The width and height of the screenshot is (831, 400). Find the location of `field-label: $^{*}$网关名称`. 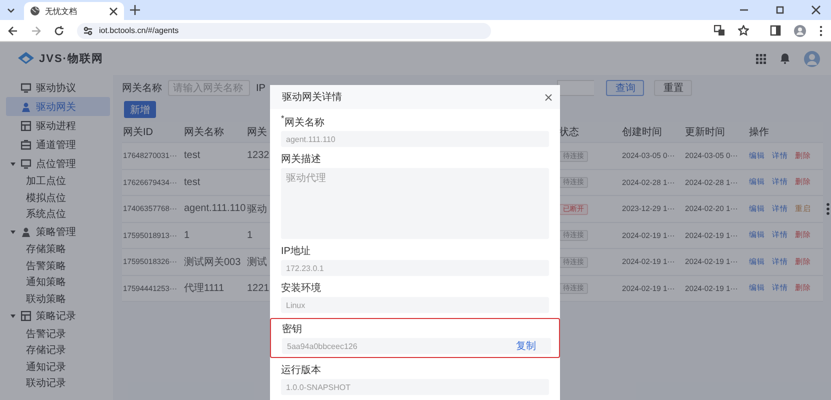

field-label: $^{*}$网关名称 is located at coordinates (303, 121).